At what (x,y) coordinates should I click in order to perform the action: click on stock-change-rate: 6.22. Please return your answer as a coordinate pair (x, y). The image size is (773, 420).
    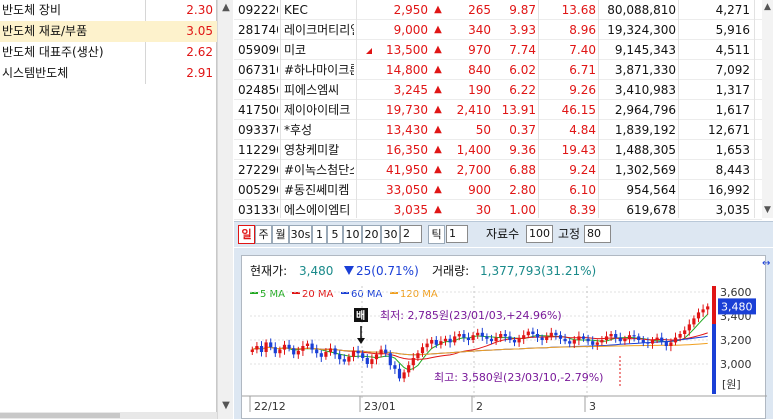
    Looking at the image, I should click on (522, 90).